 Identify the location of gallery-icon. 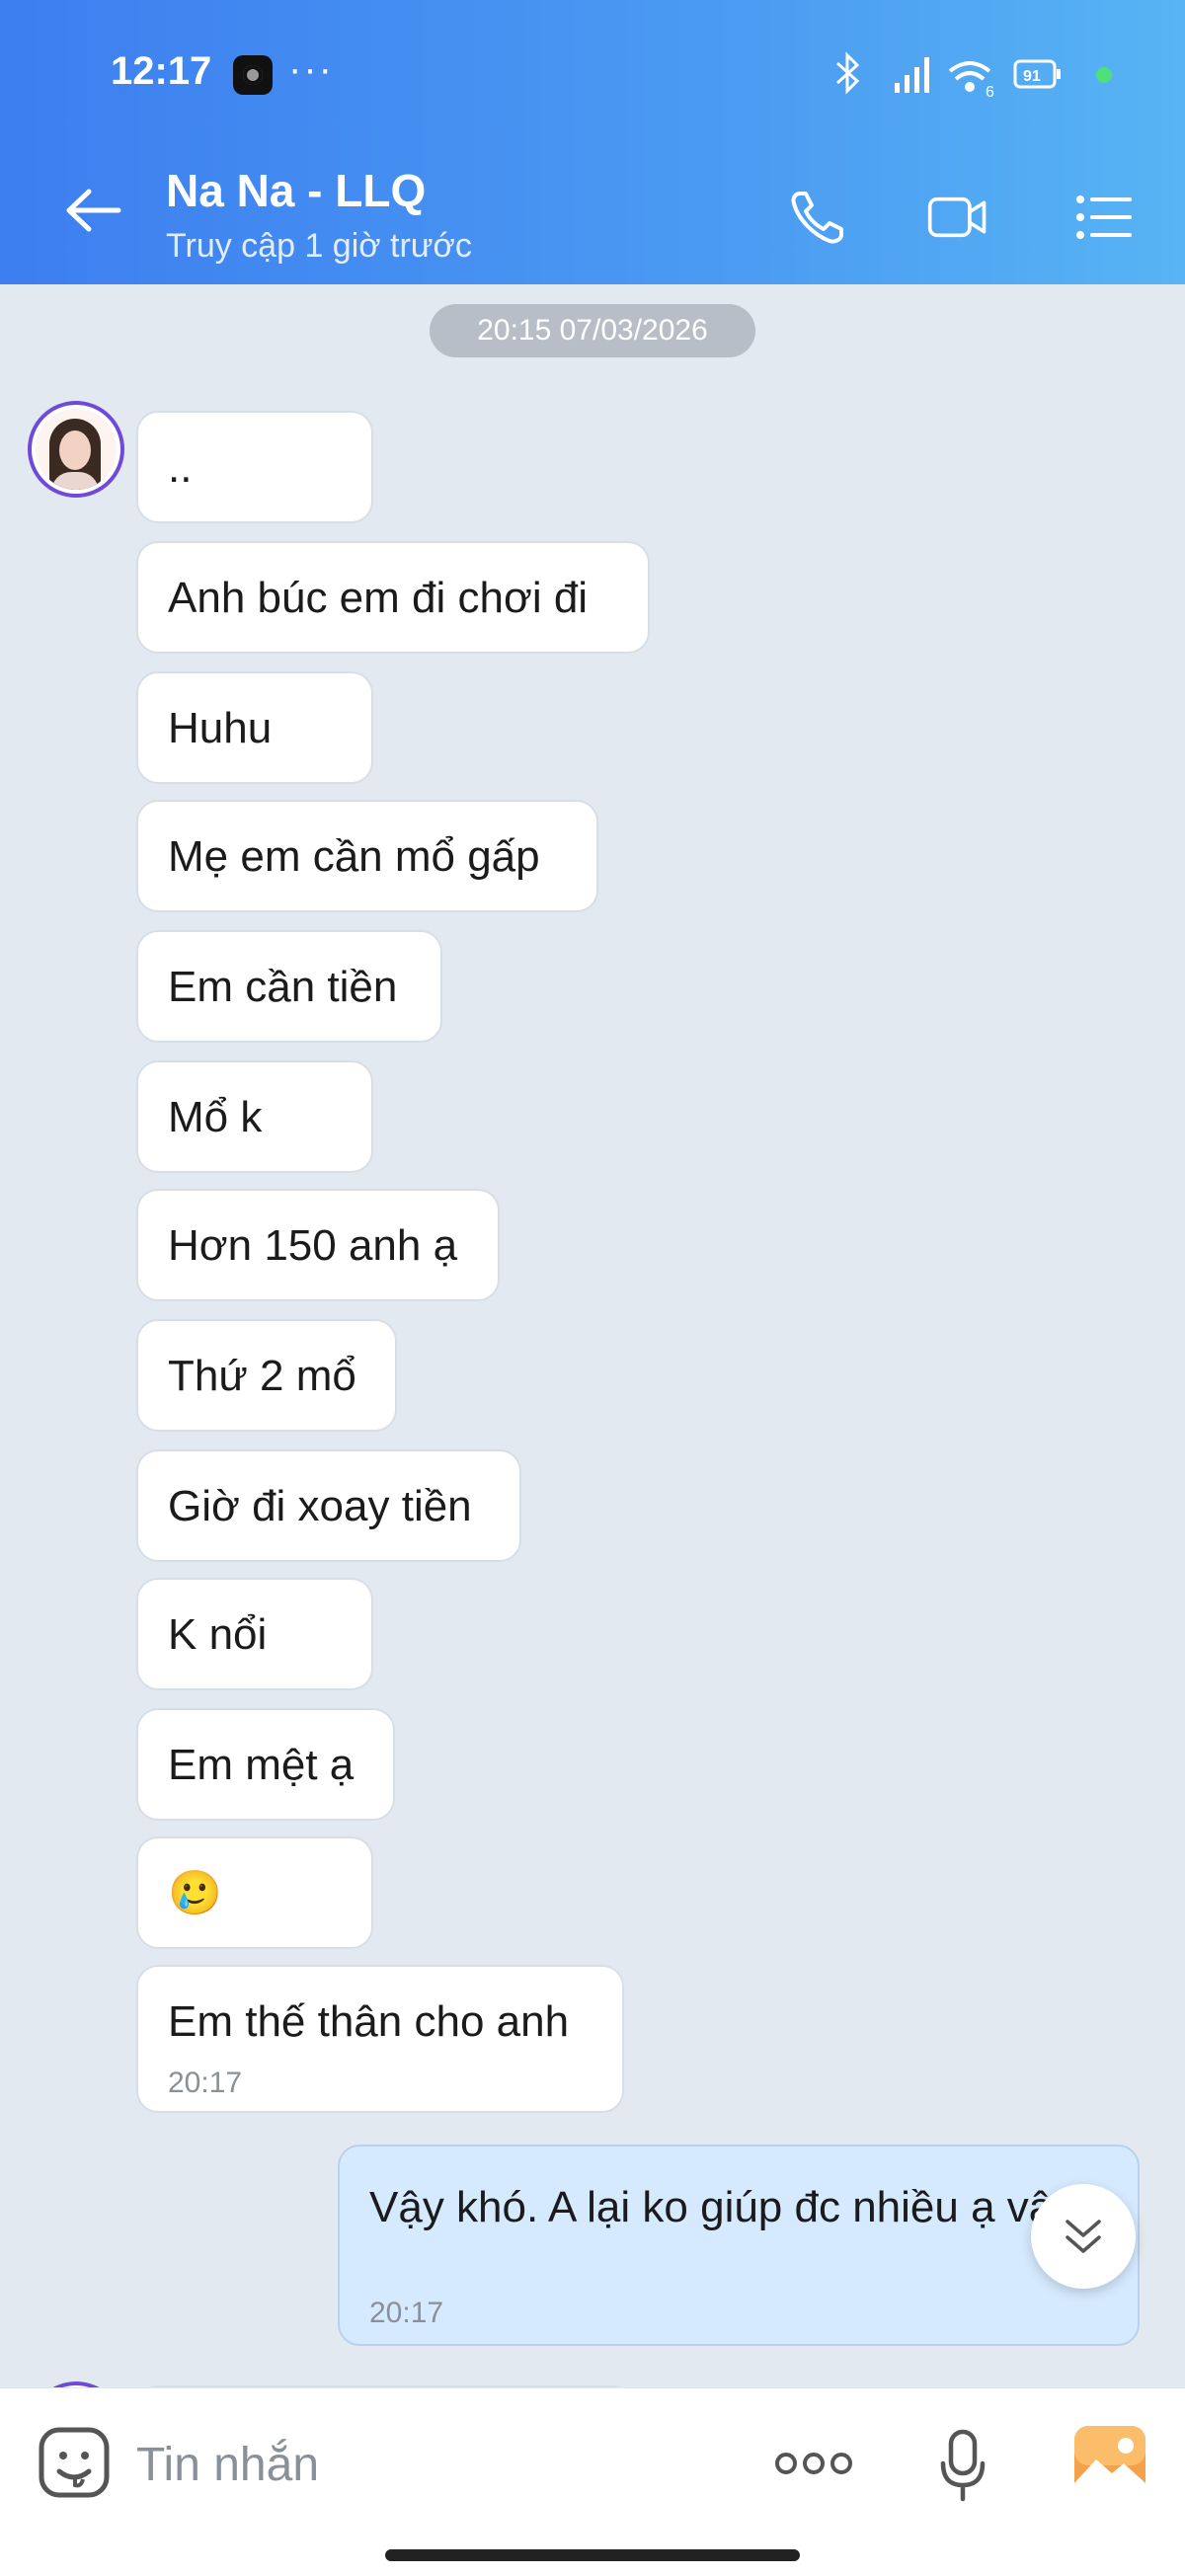
(1110, 2461).